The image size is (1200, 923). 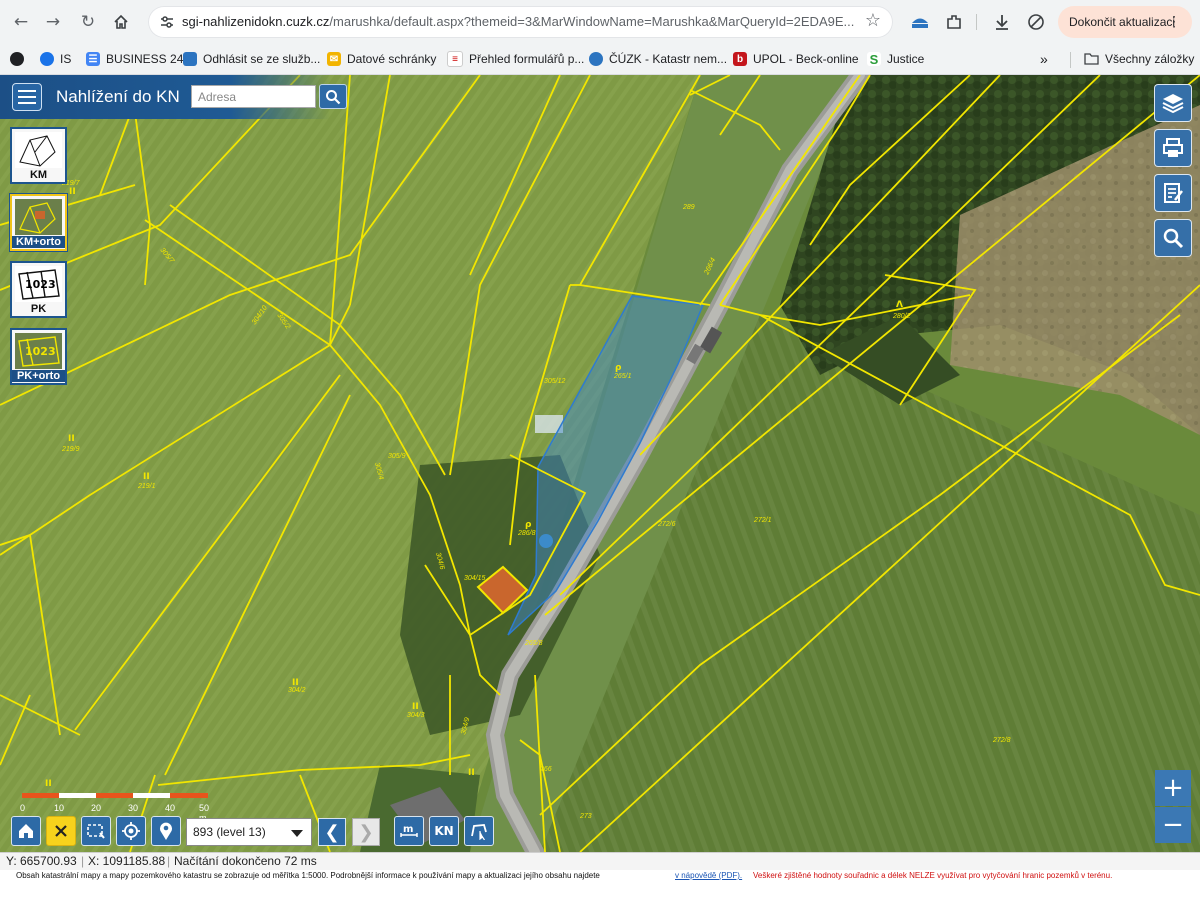 I want to click on cuzk-icon, so click(x=190, y=59).